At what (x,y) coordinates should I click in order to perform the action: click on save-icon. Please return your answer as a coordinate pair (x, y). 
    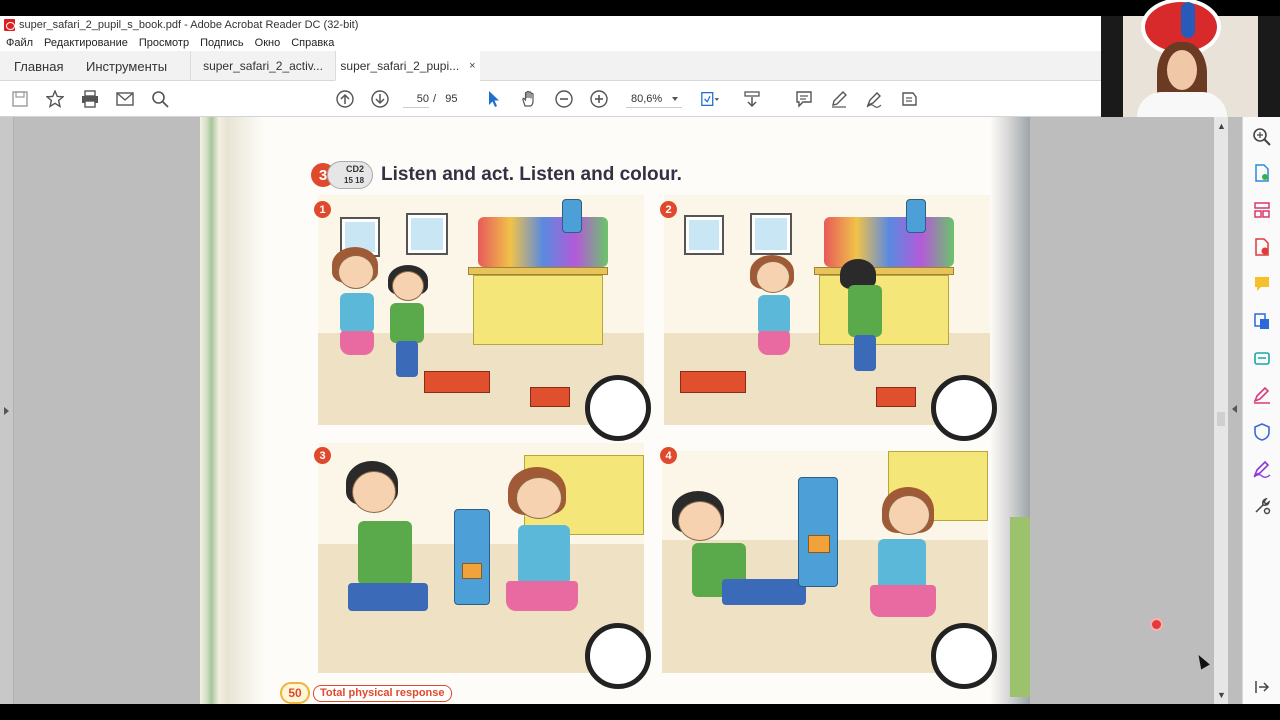
    Looking at the image, I should click on (20, 99).